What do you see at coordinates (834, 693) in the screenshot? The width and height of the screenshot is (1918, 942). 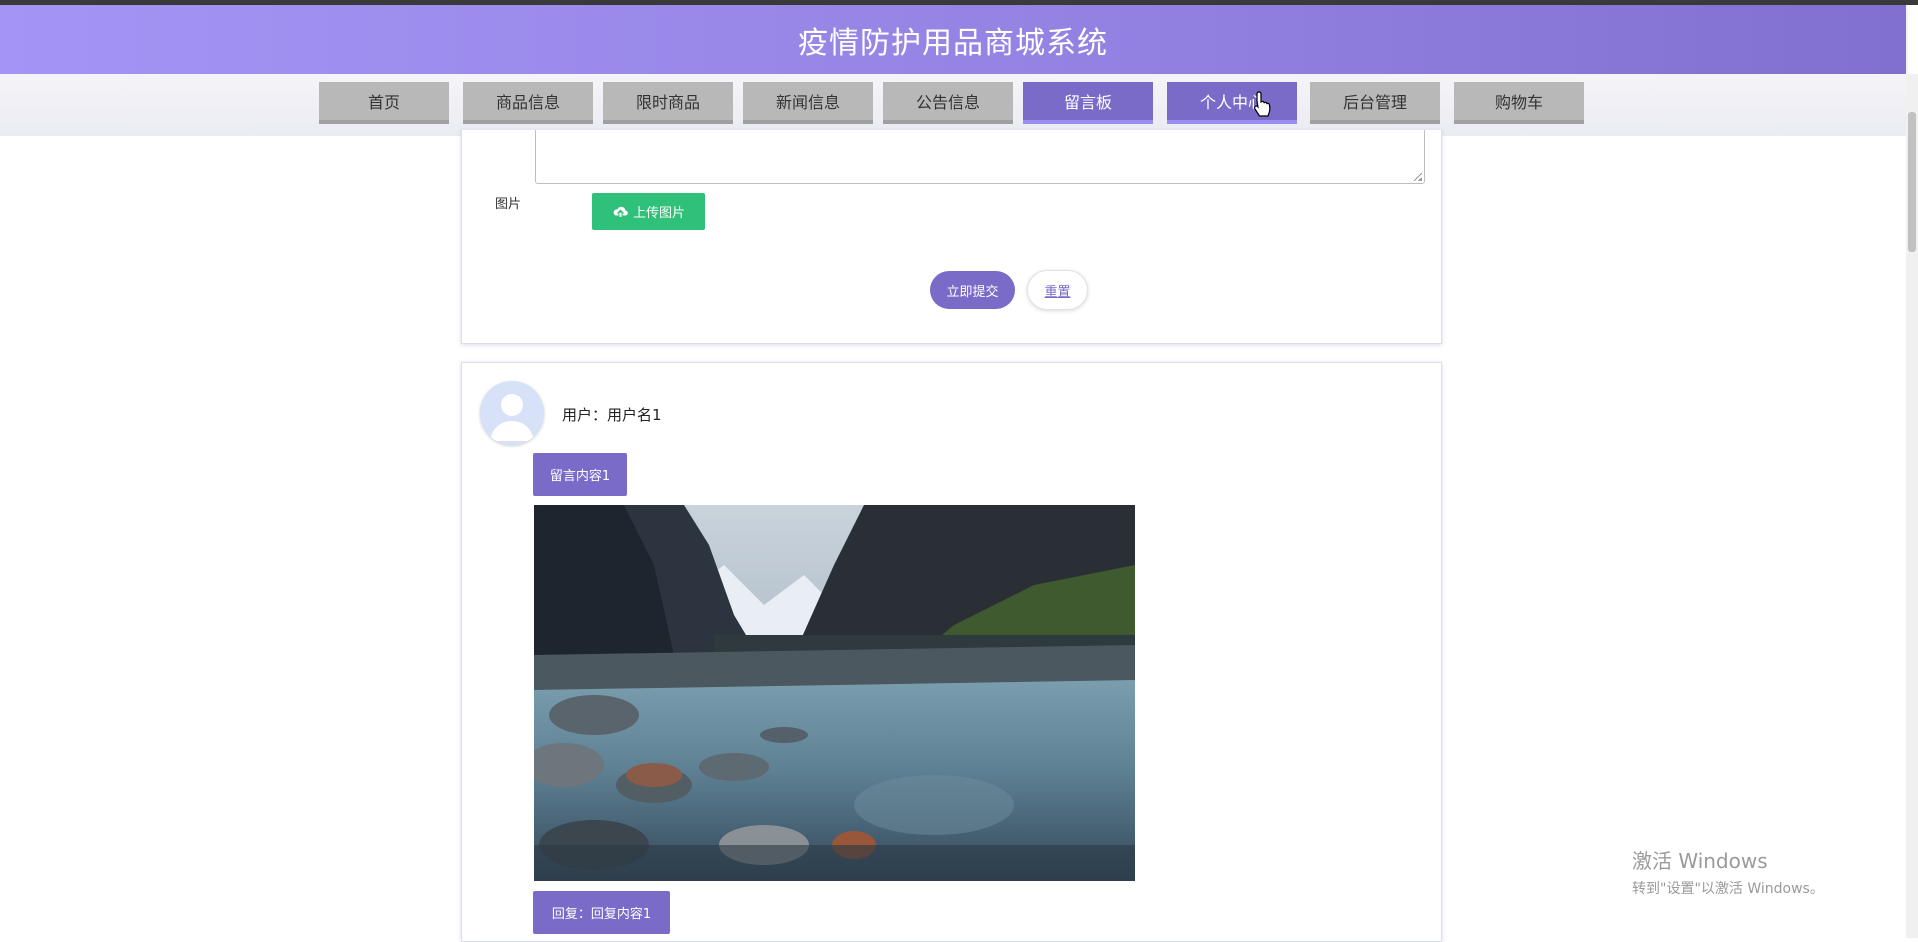 I see `message-image` at bounding box center [834, 693].